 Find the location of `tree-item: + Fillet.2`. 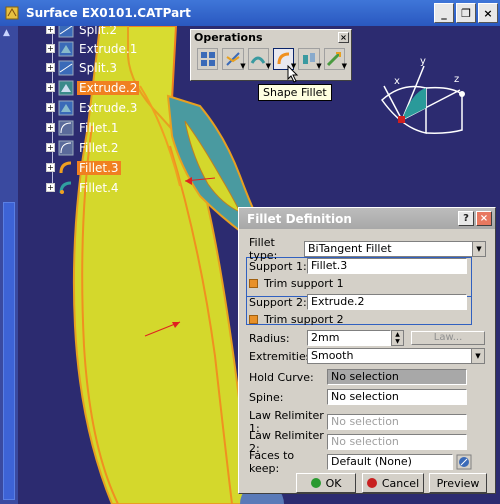

tree-item: + Fillet.2 is located at coordinates (83, 147).